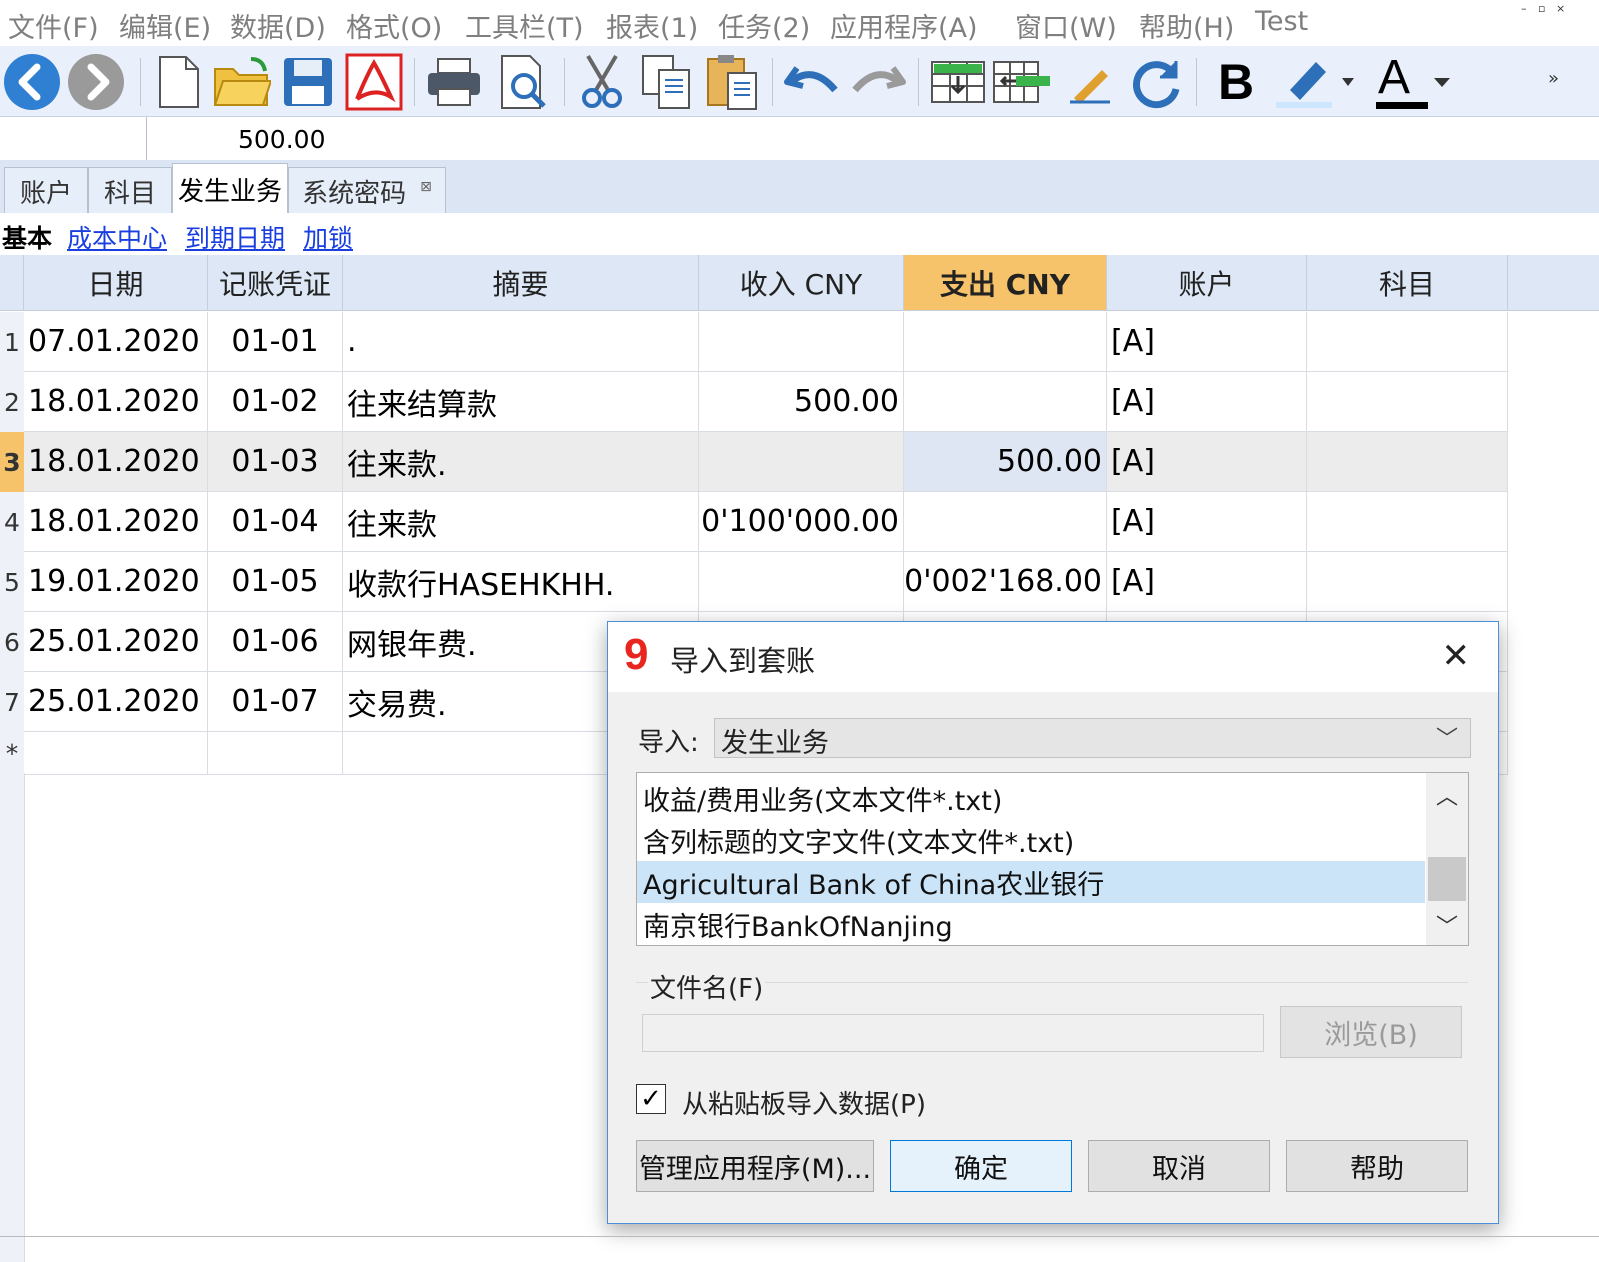  I want to click on row-number: 1, so click(12, 342).